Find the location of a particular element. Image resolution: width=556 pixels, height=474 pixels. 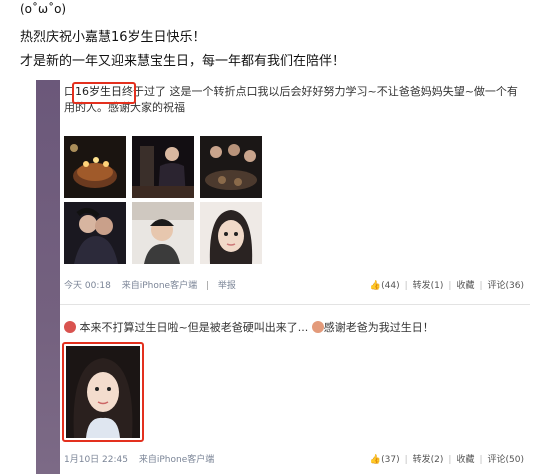

forward-button: 转发(2) is located at coordinates (428, 460).